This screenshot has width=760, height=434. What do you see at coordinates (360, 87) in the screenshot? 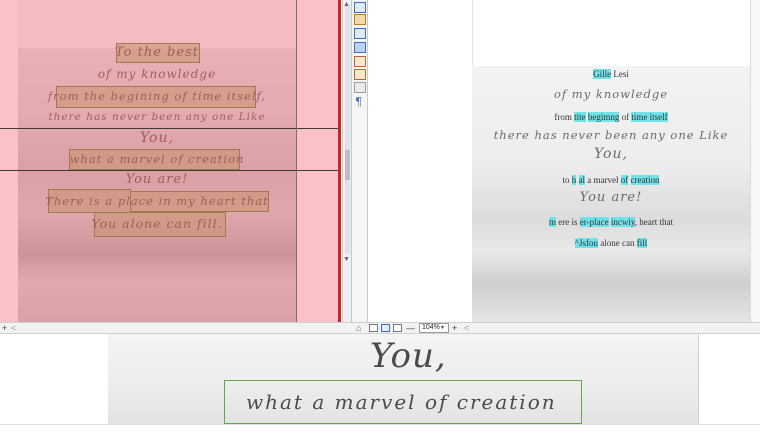
I see `list-icon` at bounding box center [360, 87].